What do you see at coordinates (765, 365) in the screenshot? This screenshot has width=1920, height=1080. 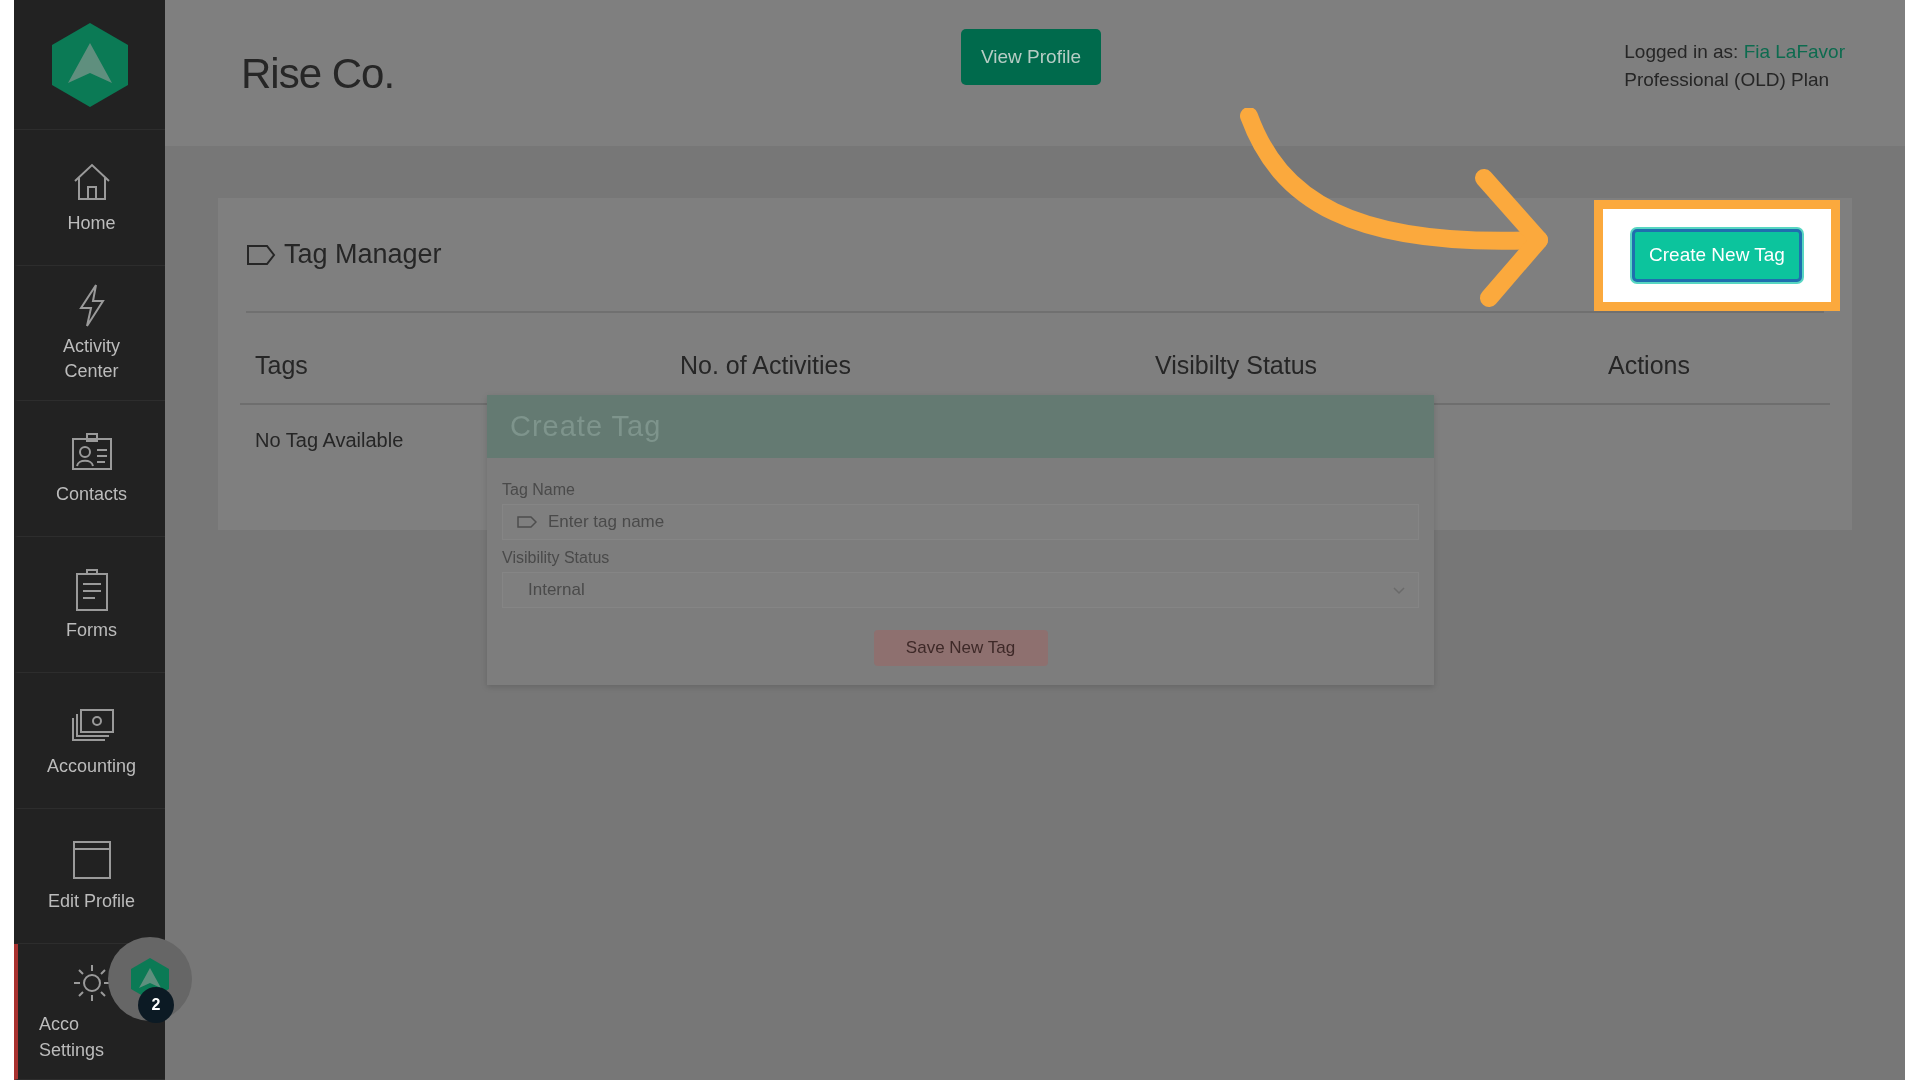 I see `column-header: No. of Activities` at bounding box center [765, 365].